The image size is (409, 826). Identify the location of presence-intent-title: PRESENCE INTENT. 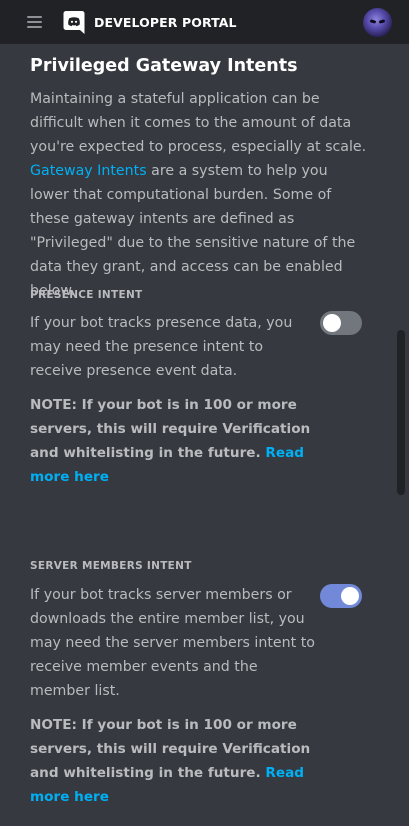
(86, 295).